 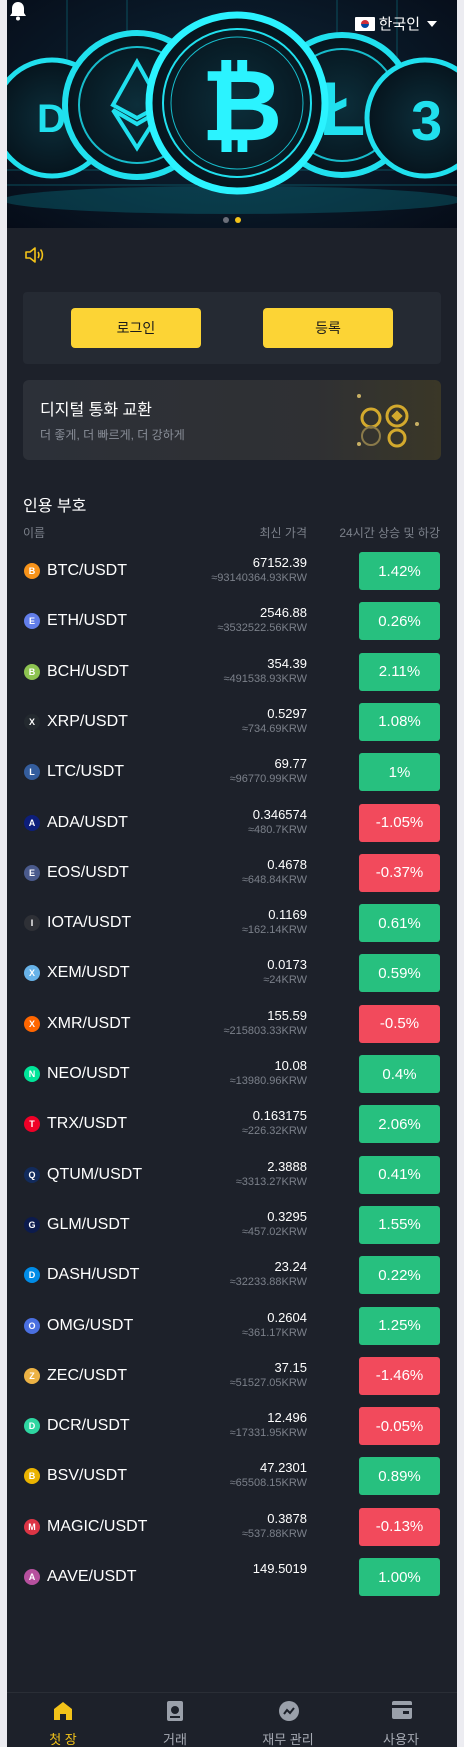 I want to click on market-row: G GLM/USDT 0.3295 ≈457.02KRW 1.55%, so click(x=232, y=1225).